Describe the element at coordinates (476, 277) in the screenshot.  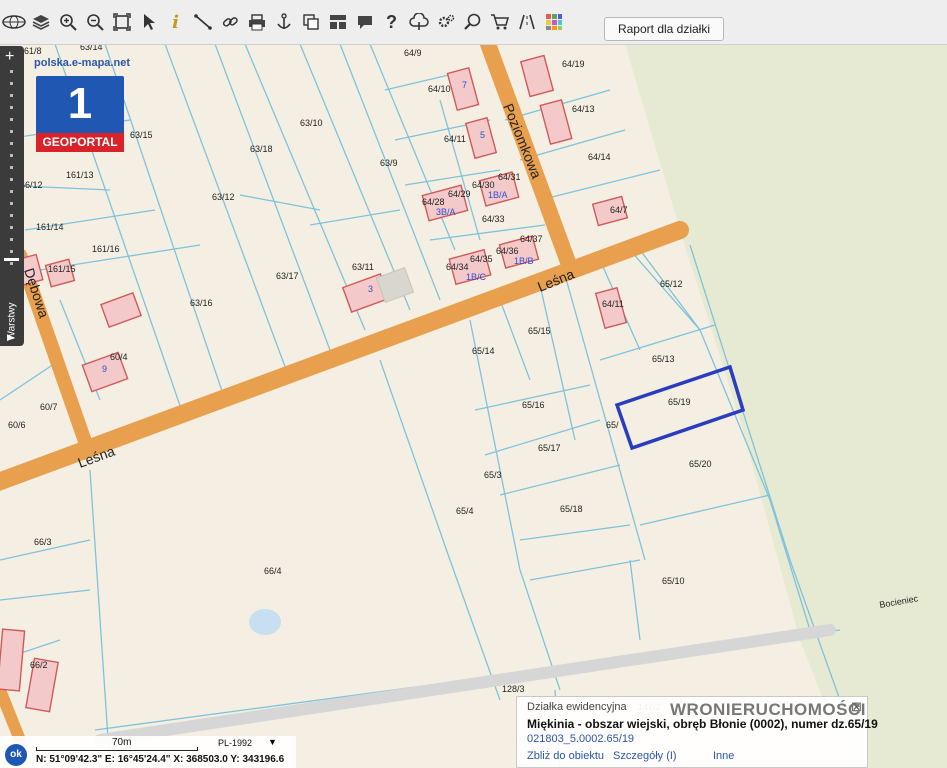
I see `building-number: 1B/C` at that location.